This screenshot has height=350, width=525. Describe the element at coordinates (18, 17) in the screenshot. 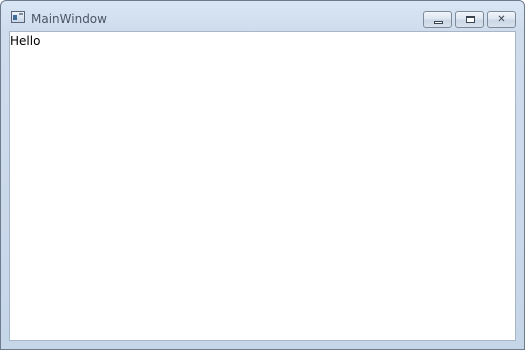

I see `app-window-icon` at that location.